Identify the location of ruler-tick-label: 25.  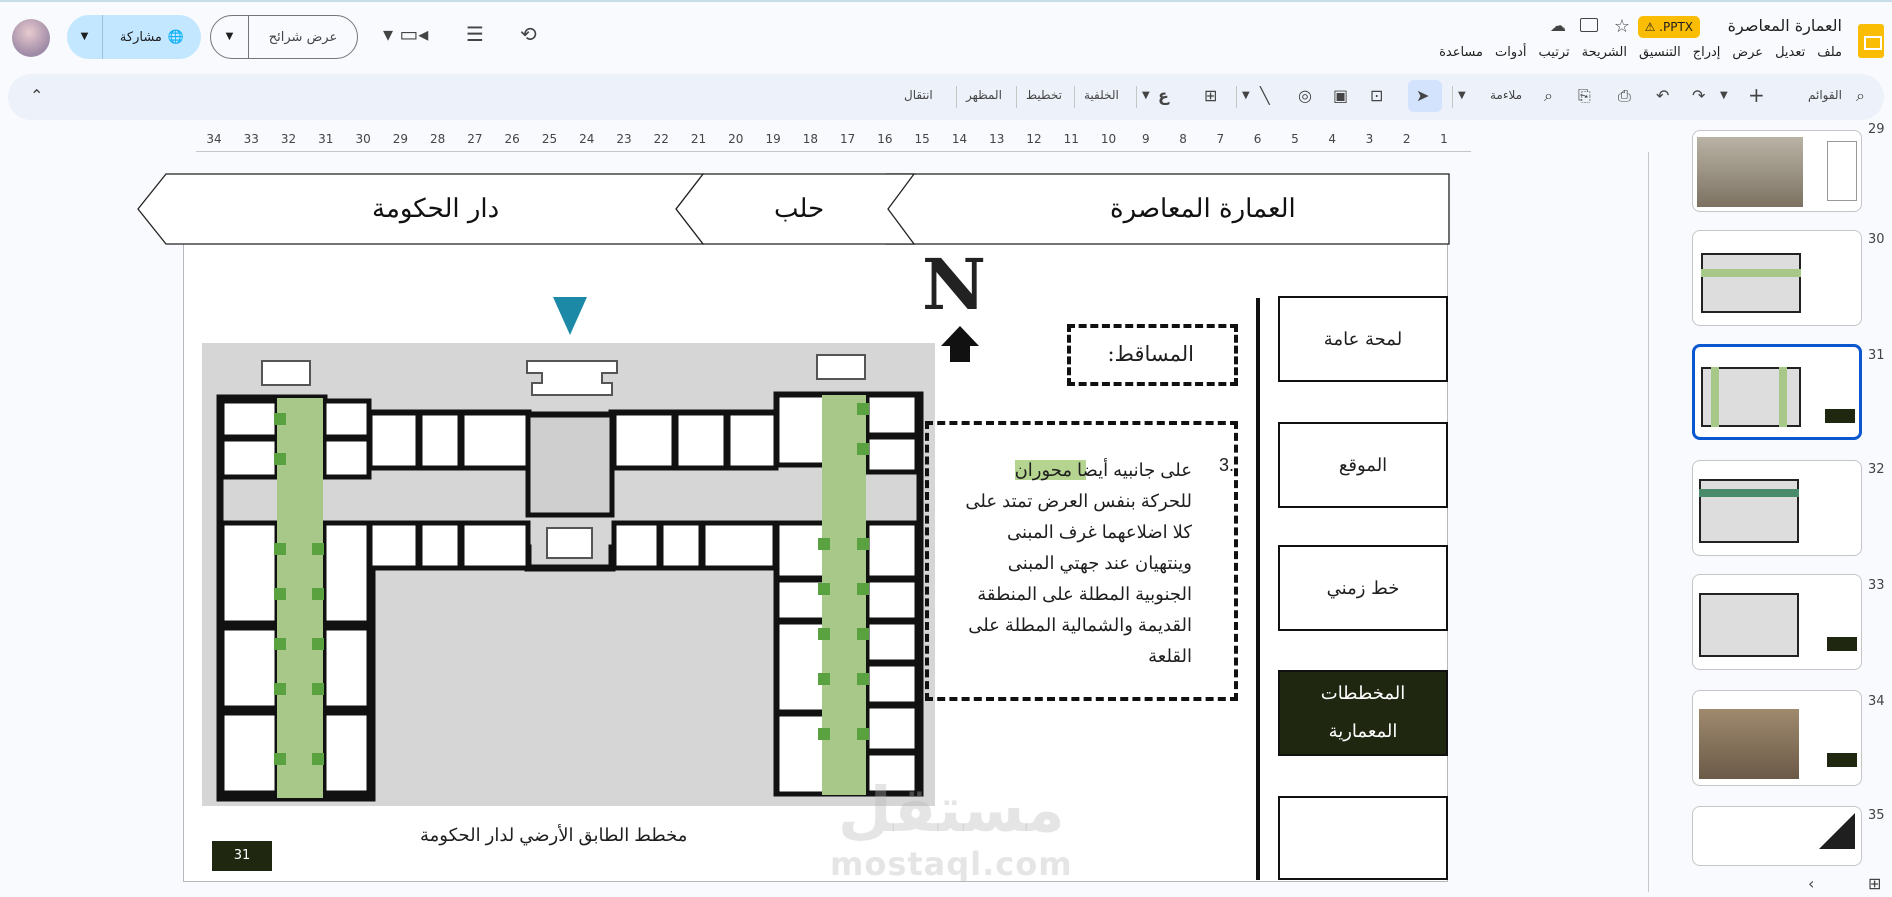
(549, 139).